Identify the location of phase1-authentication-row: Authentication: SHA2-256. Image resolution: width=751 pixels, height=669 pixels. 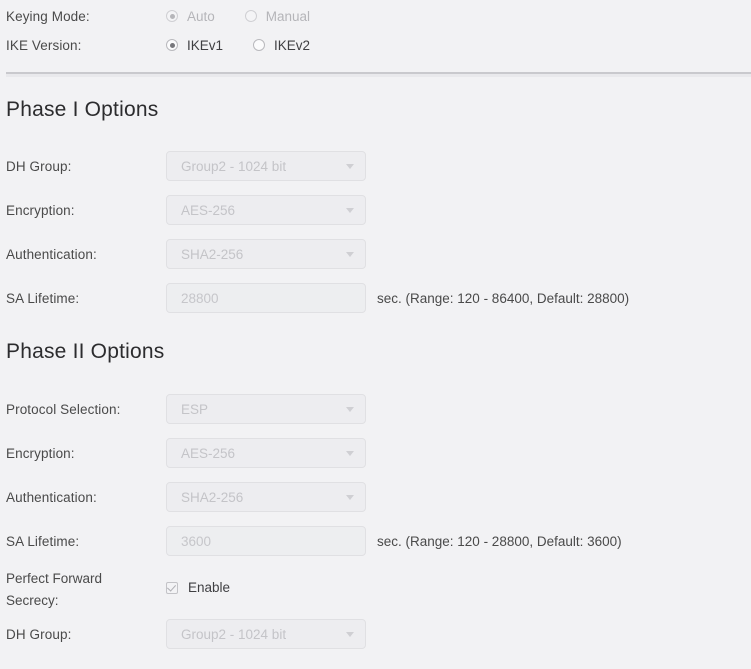
(375, 254).